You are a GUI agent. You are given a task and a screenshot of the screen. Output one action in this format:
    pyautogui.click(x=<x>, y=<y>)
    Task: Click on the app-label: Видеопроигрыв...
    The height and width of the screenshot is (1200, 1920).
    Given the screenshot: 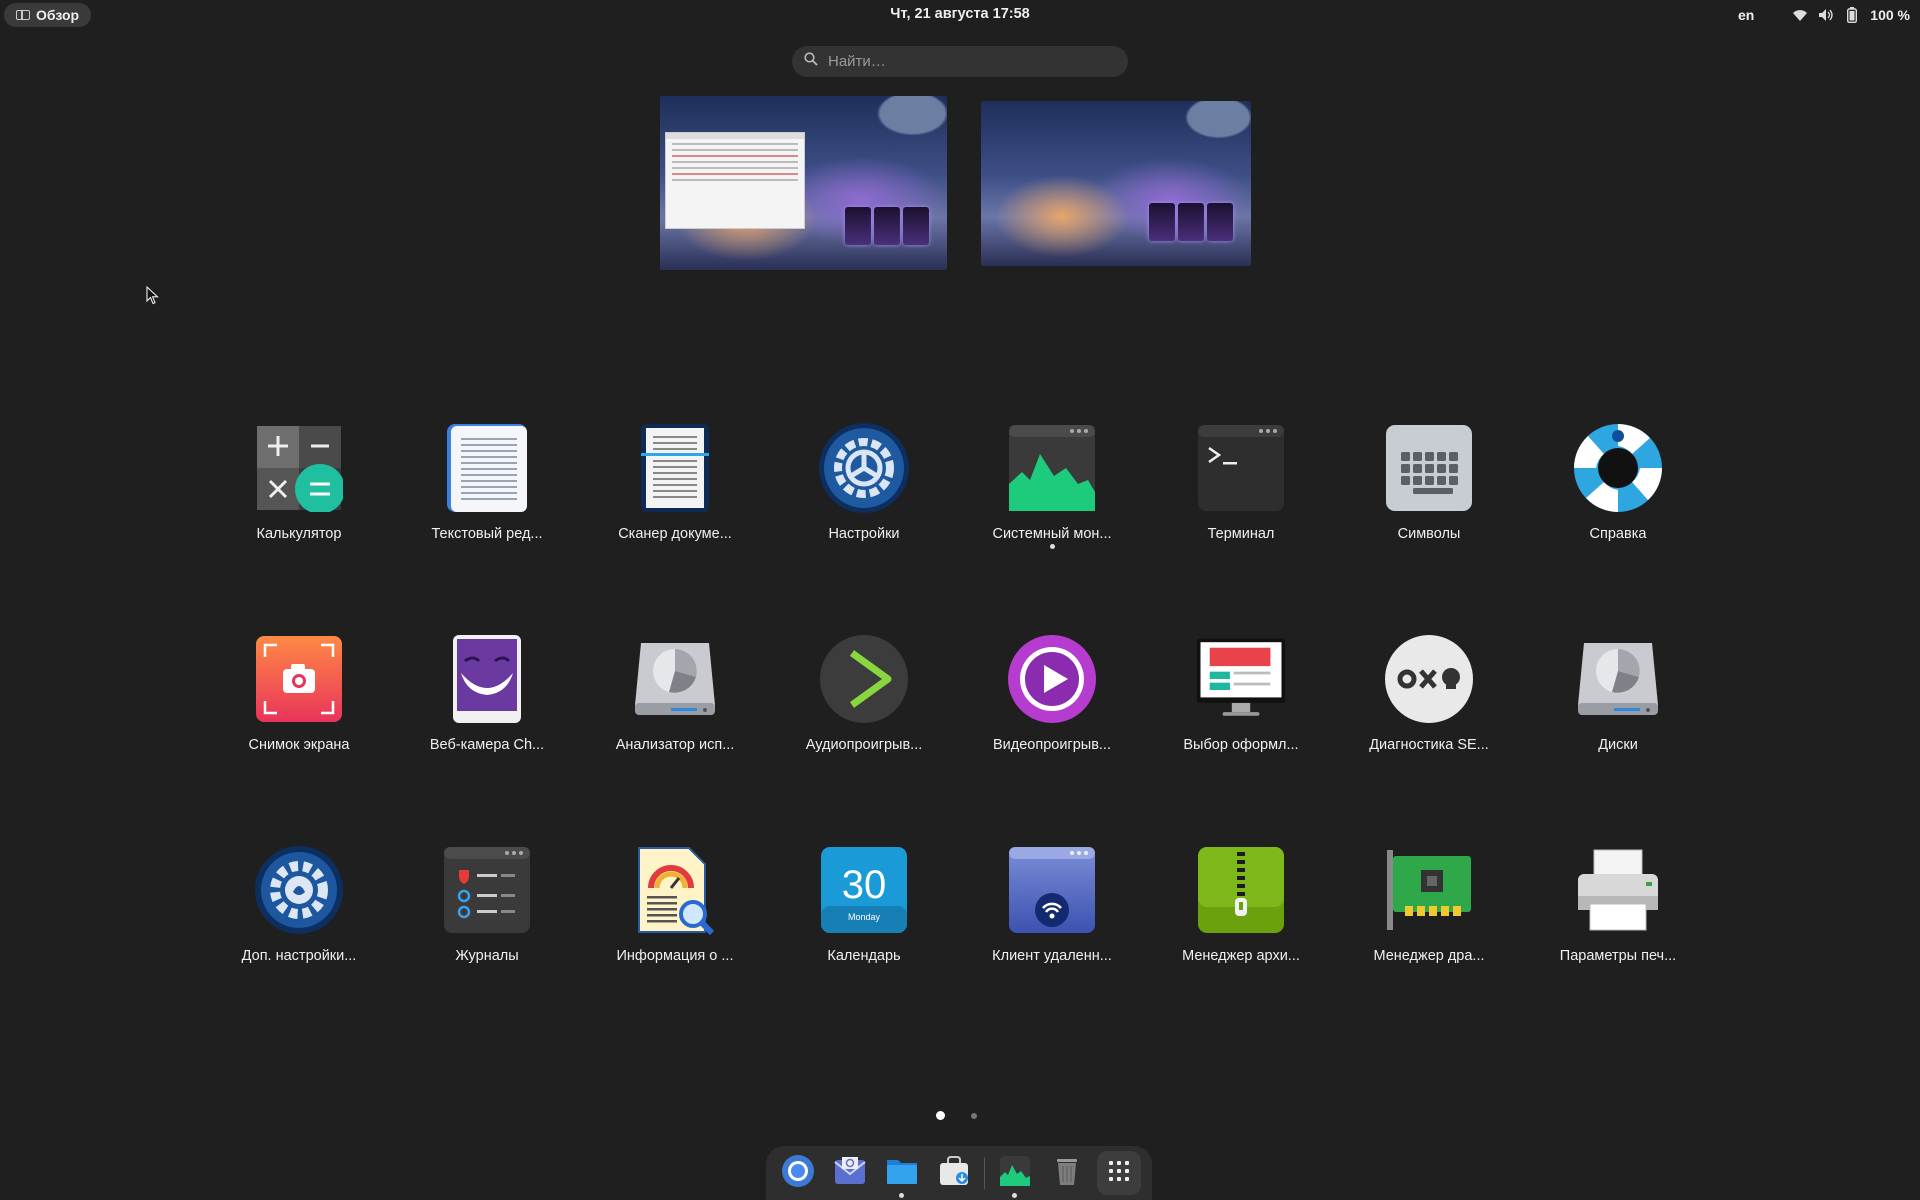 What is the action you would take?
    pyautogui.click(x=1051, y=745)
    